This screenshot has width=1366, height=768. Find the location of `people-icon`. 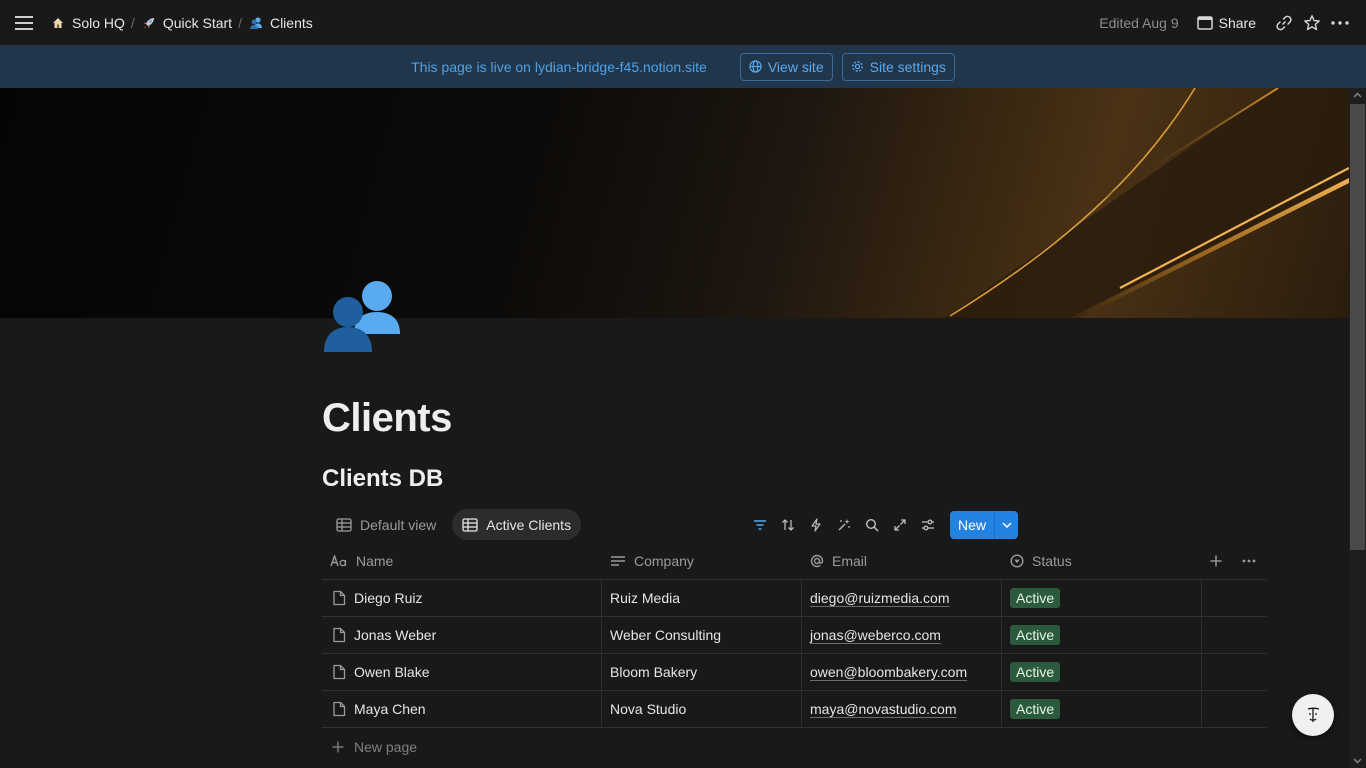

people-icon is located at coordinates (256, 23).